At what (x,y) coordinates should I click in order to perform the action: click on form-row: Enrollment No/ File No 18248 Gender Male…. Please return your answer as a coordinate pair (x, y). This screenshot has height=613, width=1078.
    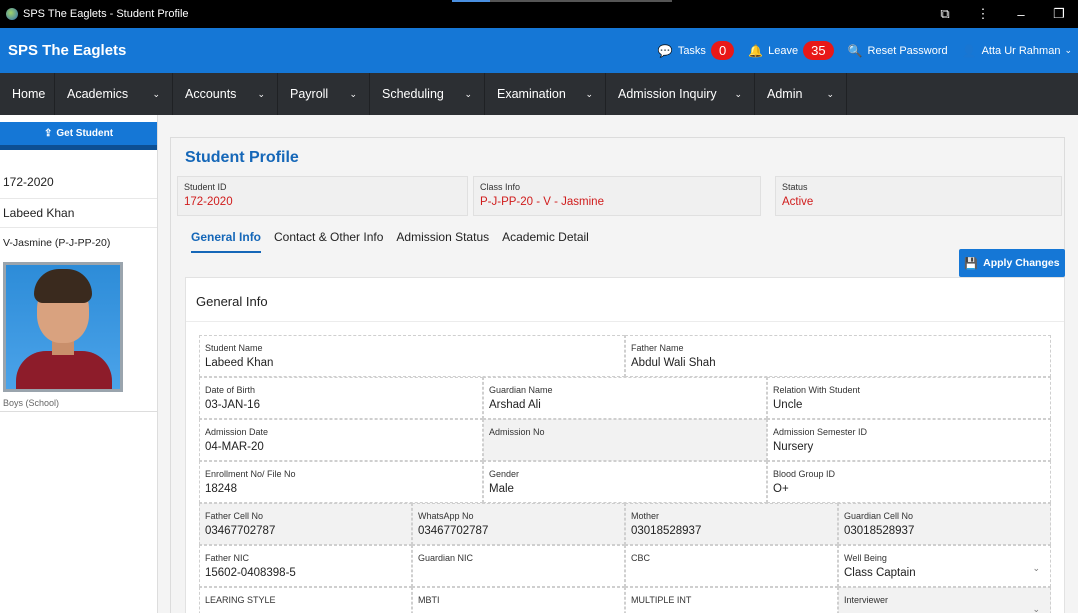
    Looking at the image, I should click on (625, 482).